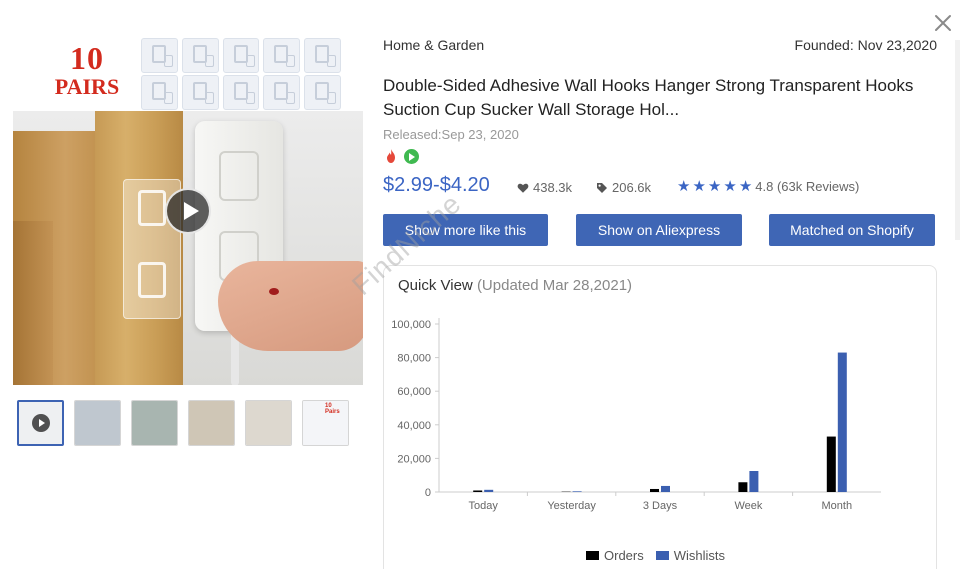 This screenshot has width=960, height=569. Describe the element at coordinates (957, 140) in the screenshot. I see `scrollbar` at that location.